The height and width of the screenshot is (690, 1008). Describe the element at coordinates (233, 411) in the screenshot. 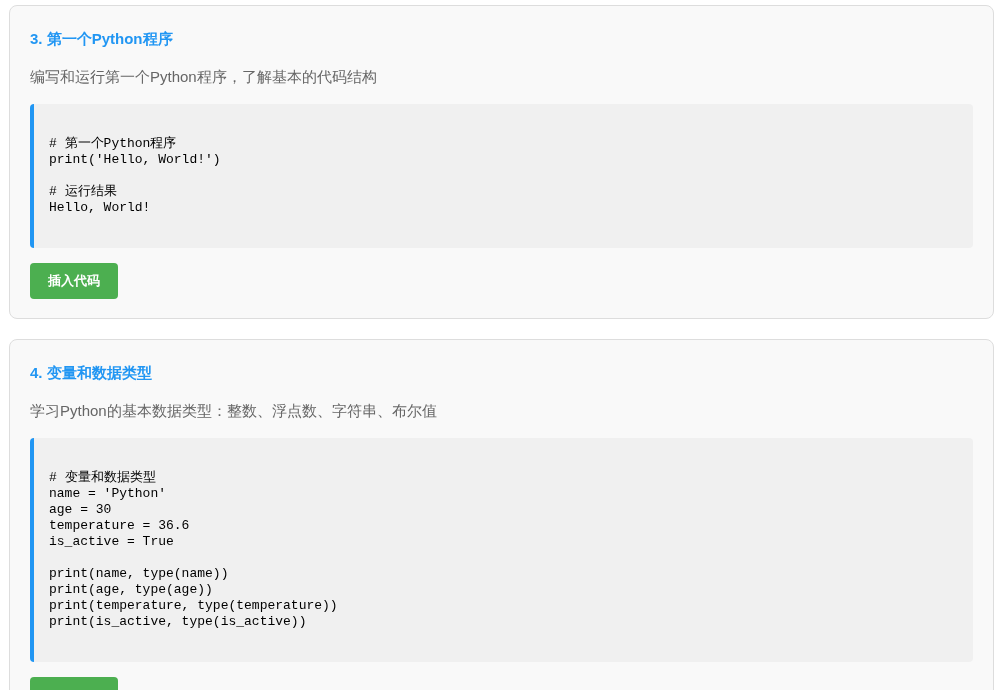

I see `lesson-description: 学习Python的基本数据类型：整数、浮点数、字符串、布尔值` at that location.